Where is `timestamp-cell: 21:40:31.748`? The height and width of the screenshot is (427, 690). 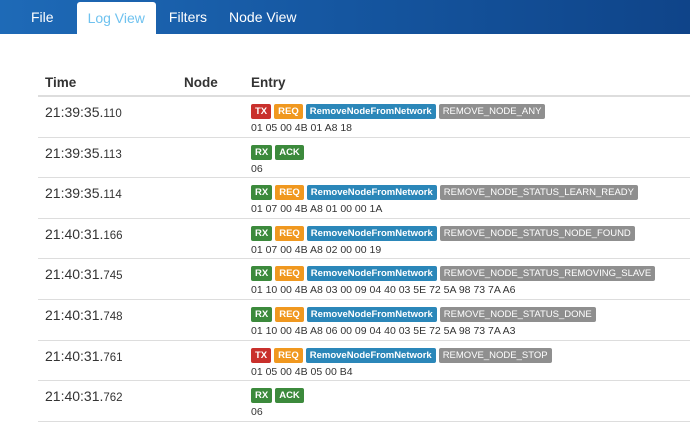 timestamp-cell: 21:40:31.748 is located at coordinates (107, 320).